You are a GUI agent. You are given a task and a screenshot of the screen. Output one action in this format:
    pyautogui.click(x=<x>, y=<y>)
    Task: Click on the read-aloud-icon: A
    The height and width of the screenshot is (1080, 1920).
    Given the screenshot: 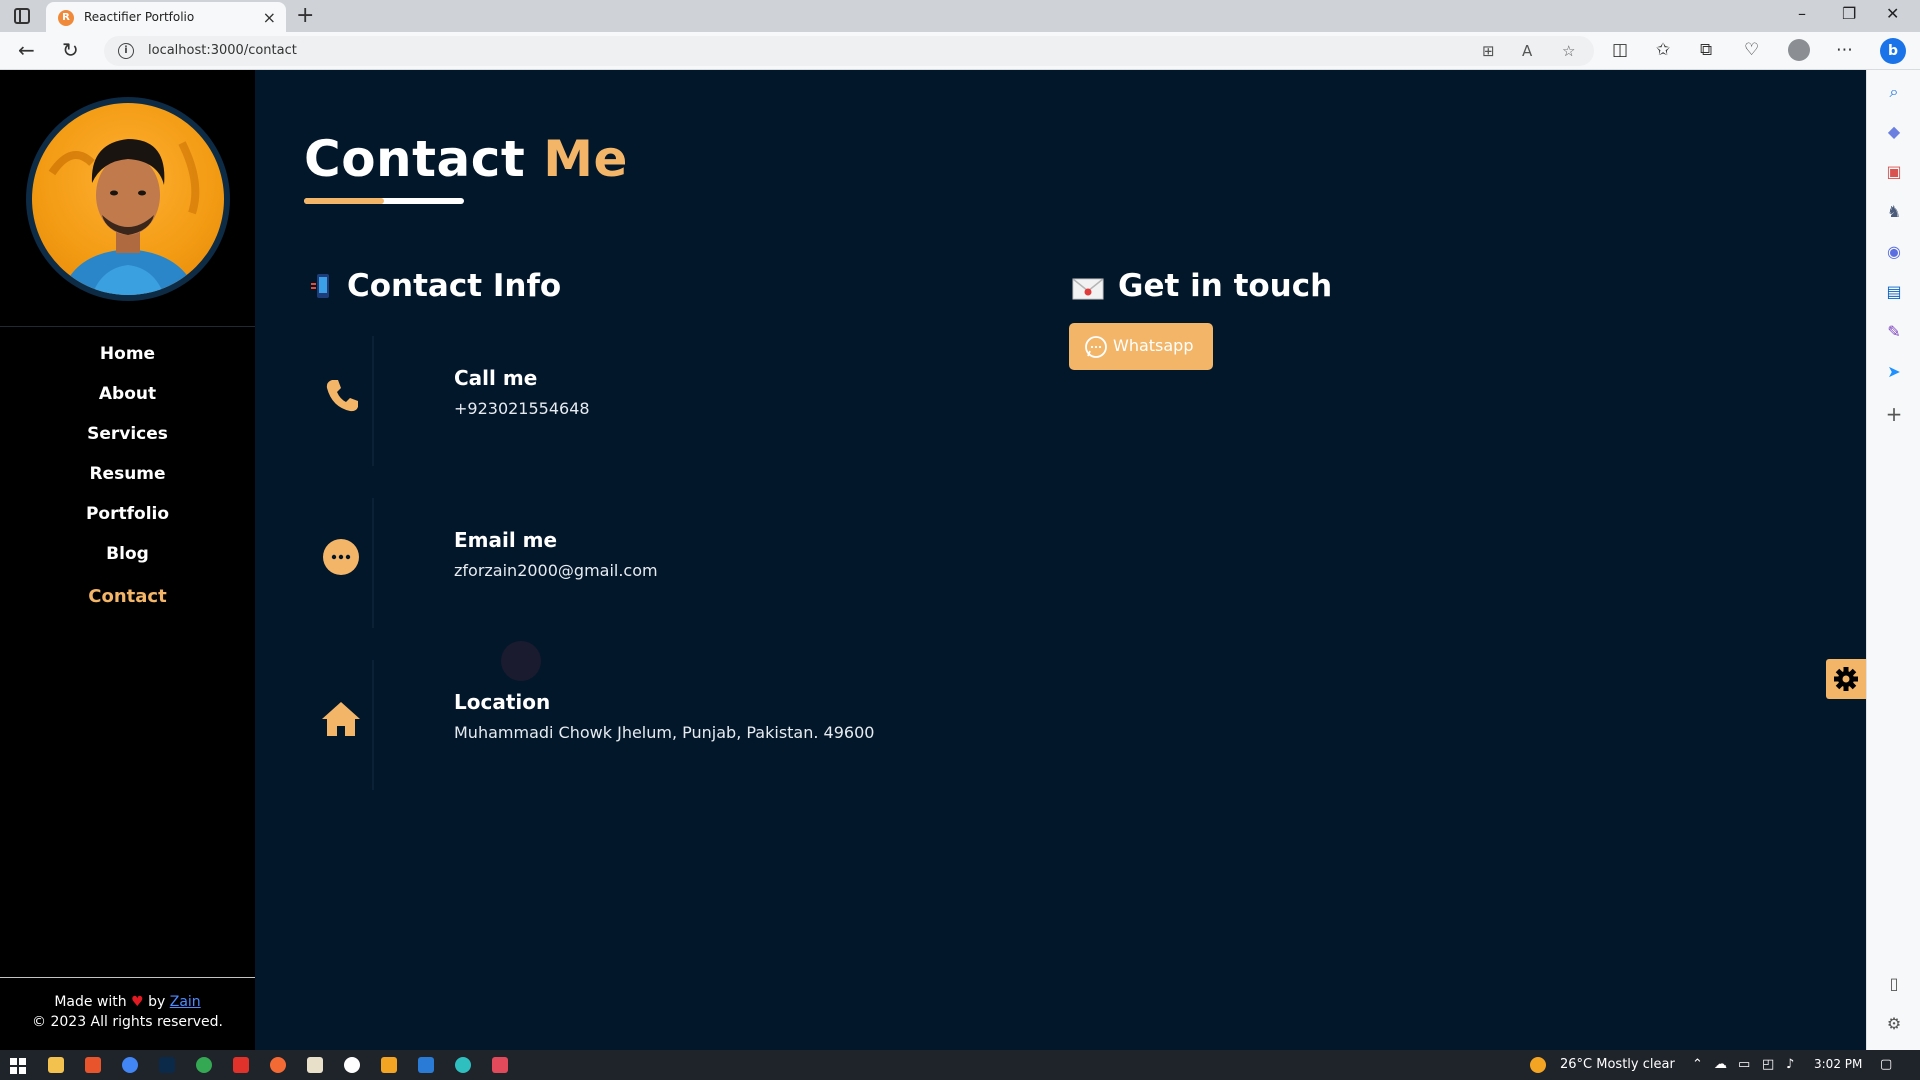 What is the action you would take?
    pyautogui.click(x=1527, y=51)
    